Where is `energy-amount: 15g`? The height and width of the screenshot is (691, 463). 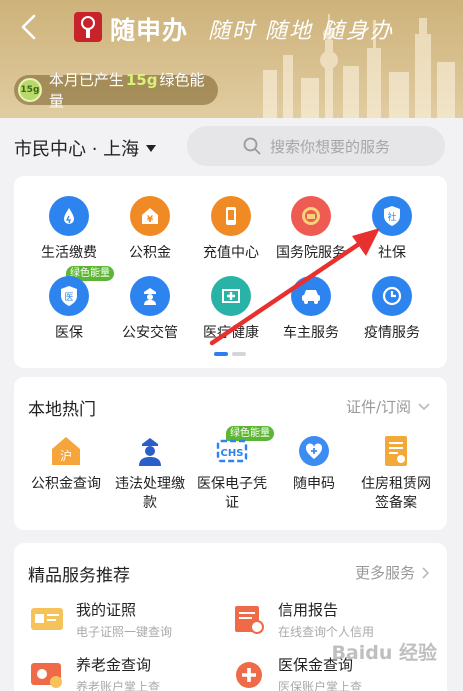 energy-amount: 15g is located at coordinates (141, 80).